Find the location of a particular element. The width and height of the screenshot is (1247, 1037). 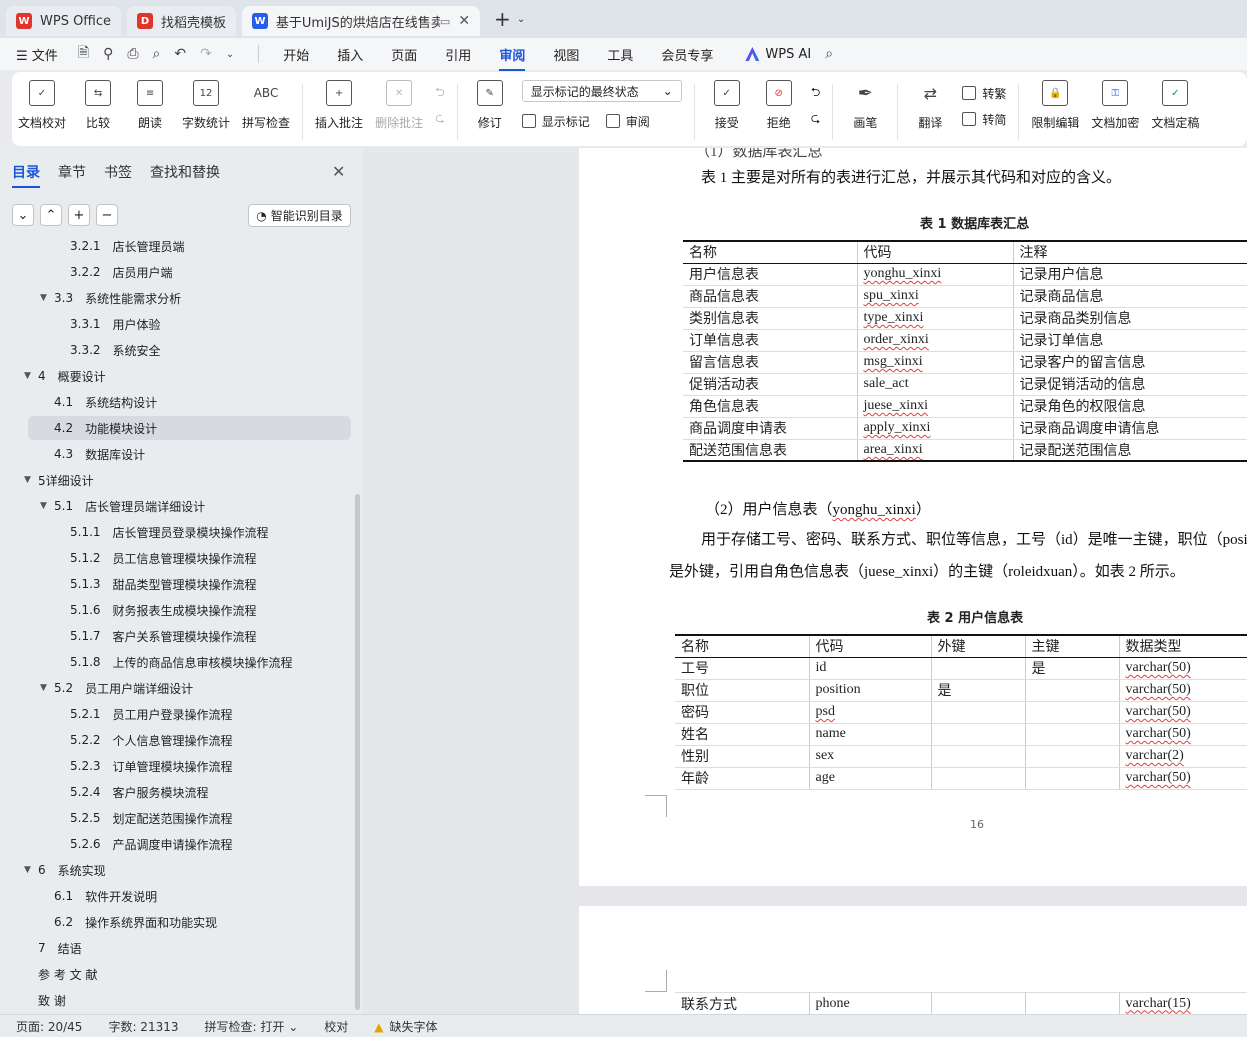

toc-item: 6.2 操作系统界面和功能实现 is located at coordinates (128, 922).